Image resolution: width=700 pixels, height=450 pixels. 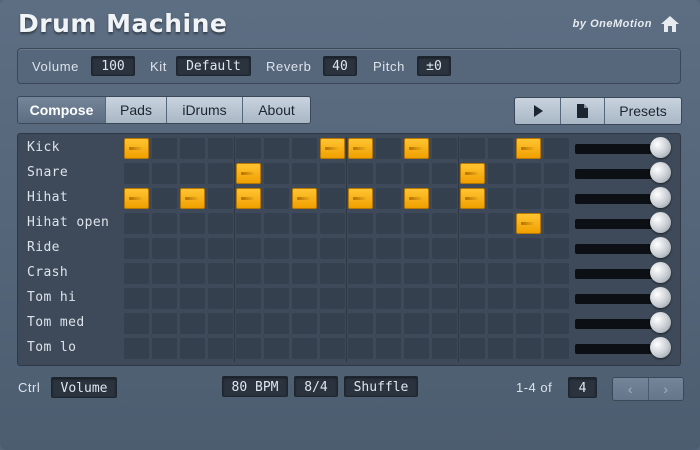 I want to click on presets-button: Presets, so click(x=643, y=111).